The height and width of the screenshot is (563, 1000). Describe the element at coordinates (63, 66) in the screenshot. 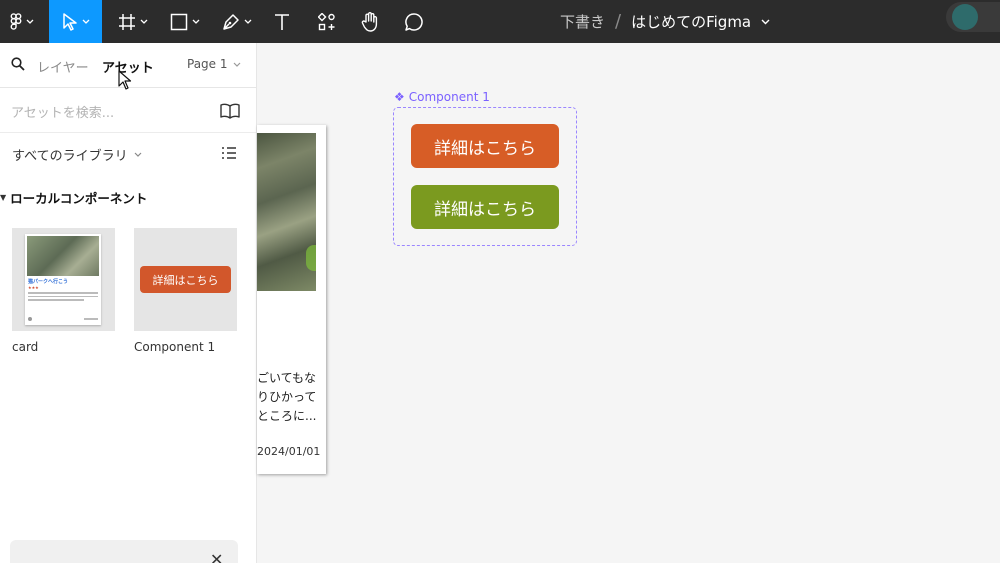

I see `tab-layers: レイヤー` at that location.